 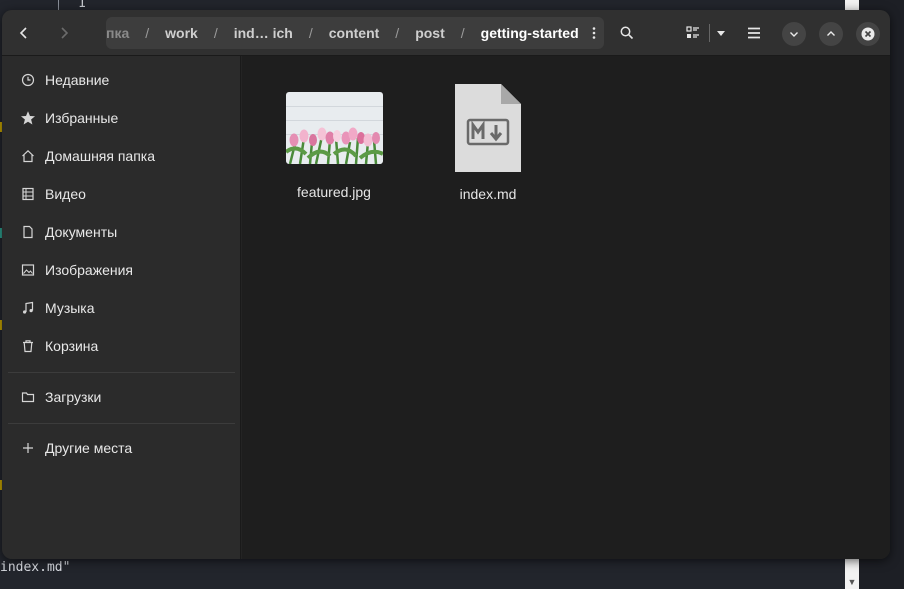 What do you see at coordinates (28, 308) in the screenshot?
I see `music-icon` at bounding box center [28, 308].